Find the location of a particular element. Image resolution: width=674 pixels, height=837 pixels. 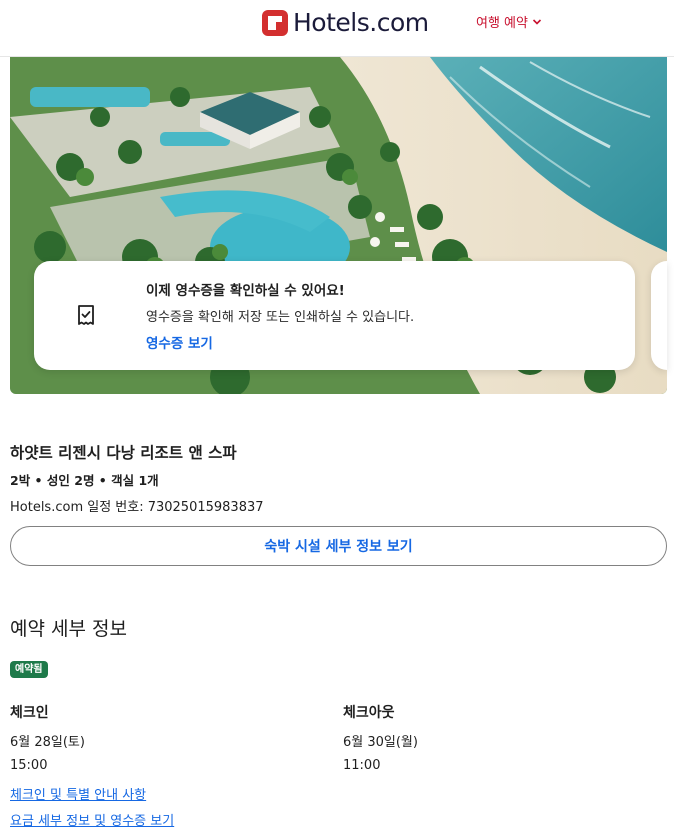

receipt-notice-description: 영수증을 확인해 저장 또는 인쇄하실 수 있습니다. is located at coordinates (280, 317).